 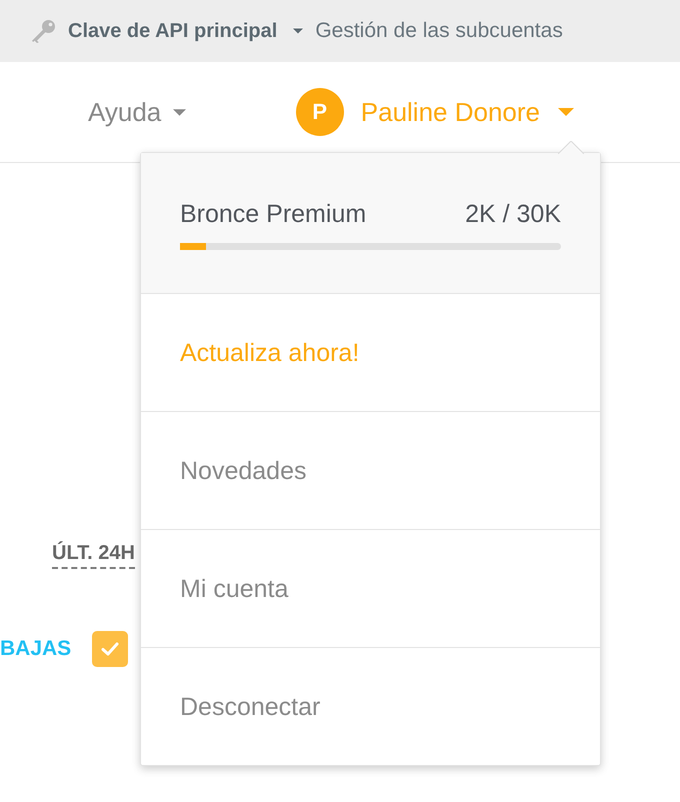 What do you see at coordinates (370, 352) in the screenshot?
I see `menu-item: Actualiza ahora!` at bounding box center [370, 352].